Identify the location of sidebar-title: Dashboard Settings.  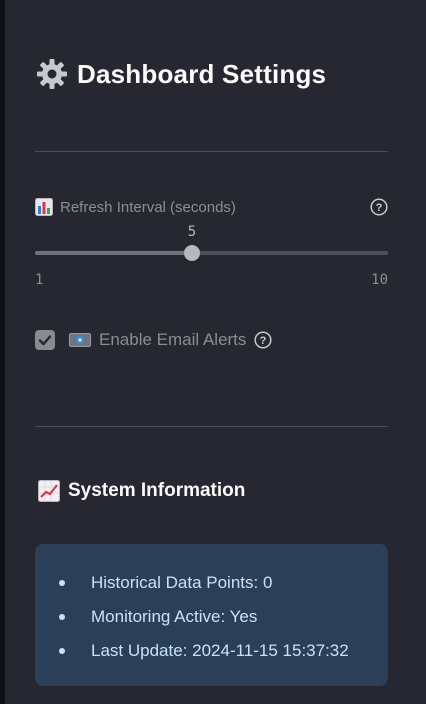
(202, 73).